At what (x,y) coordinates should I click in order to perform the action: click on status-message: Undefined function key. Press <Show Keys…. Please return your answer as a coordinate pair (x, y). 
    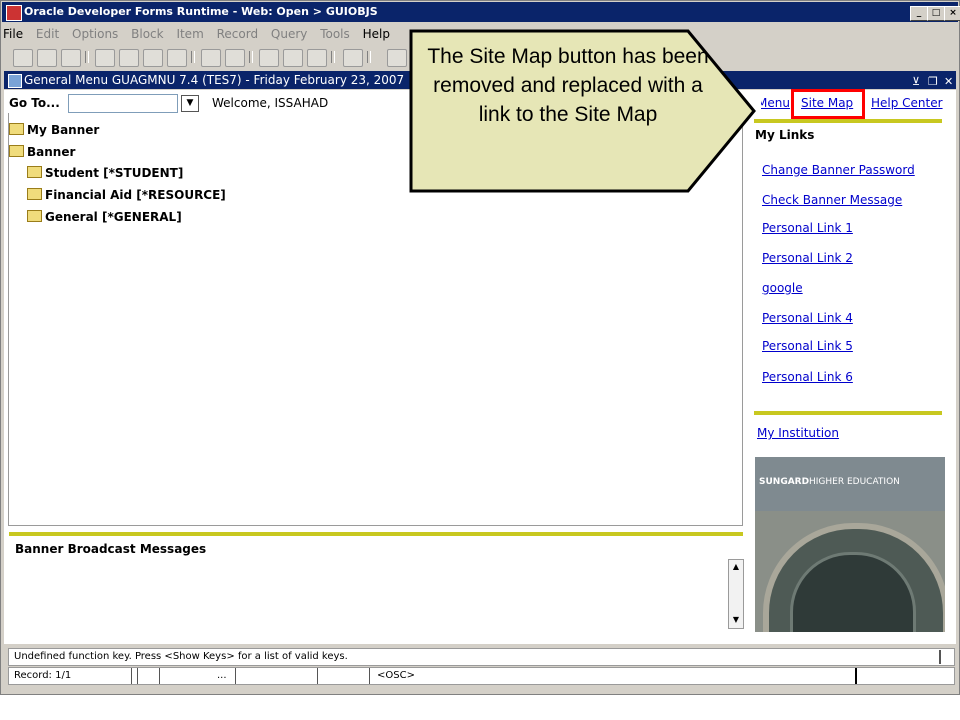
    Looking at the image, I should click on (181, 656).